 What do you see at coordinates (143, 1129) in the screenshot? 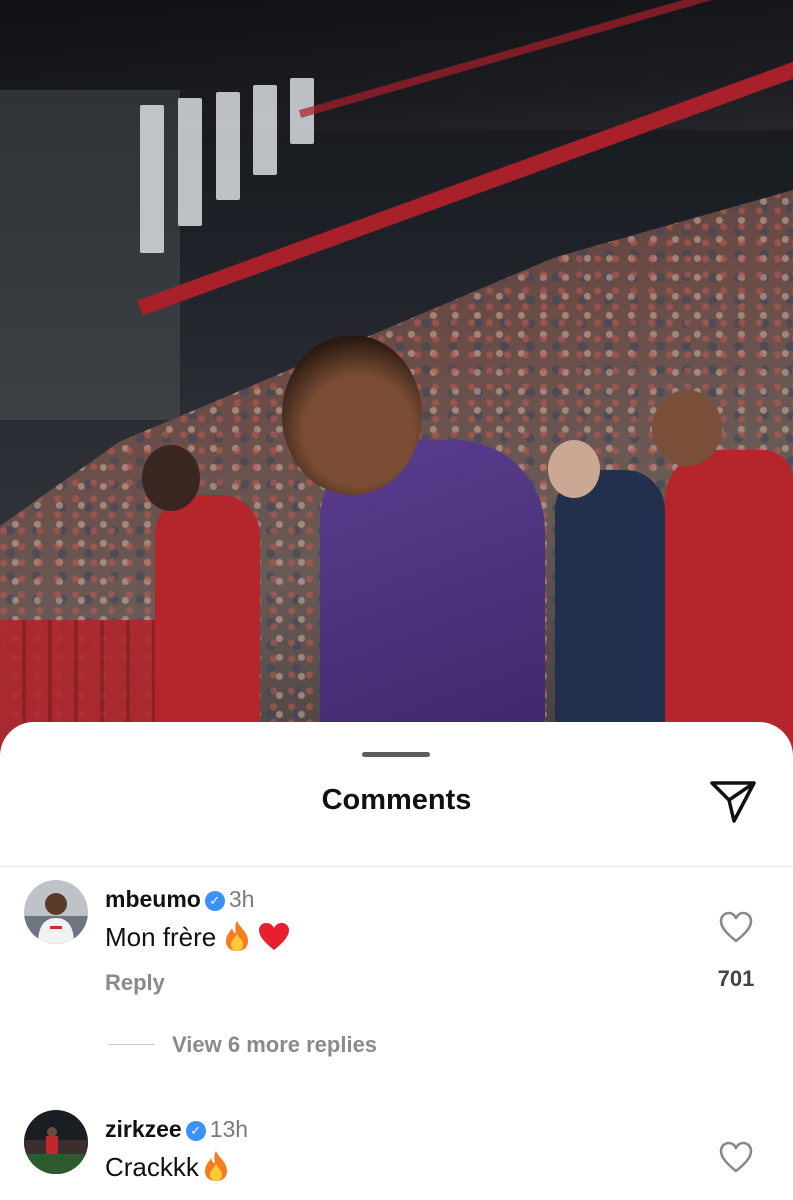
I see `username: zirkzee` at bounding box center [143, 1129].